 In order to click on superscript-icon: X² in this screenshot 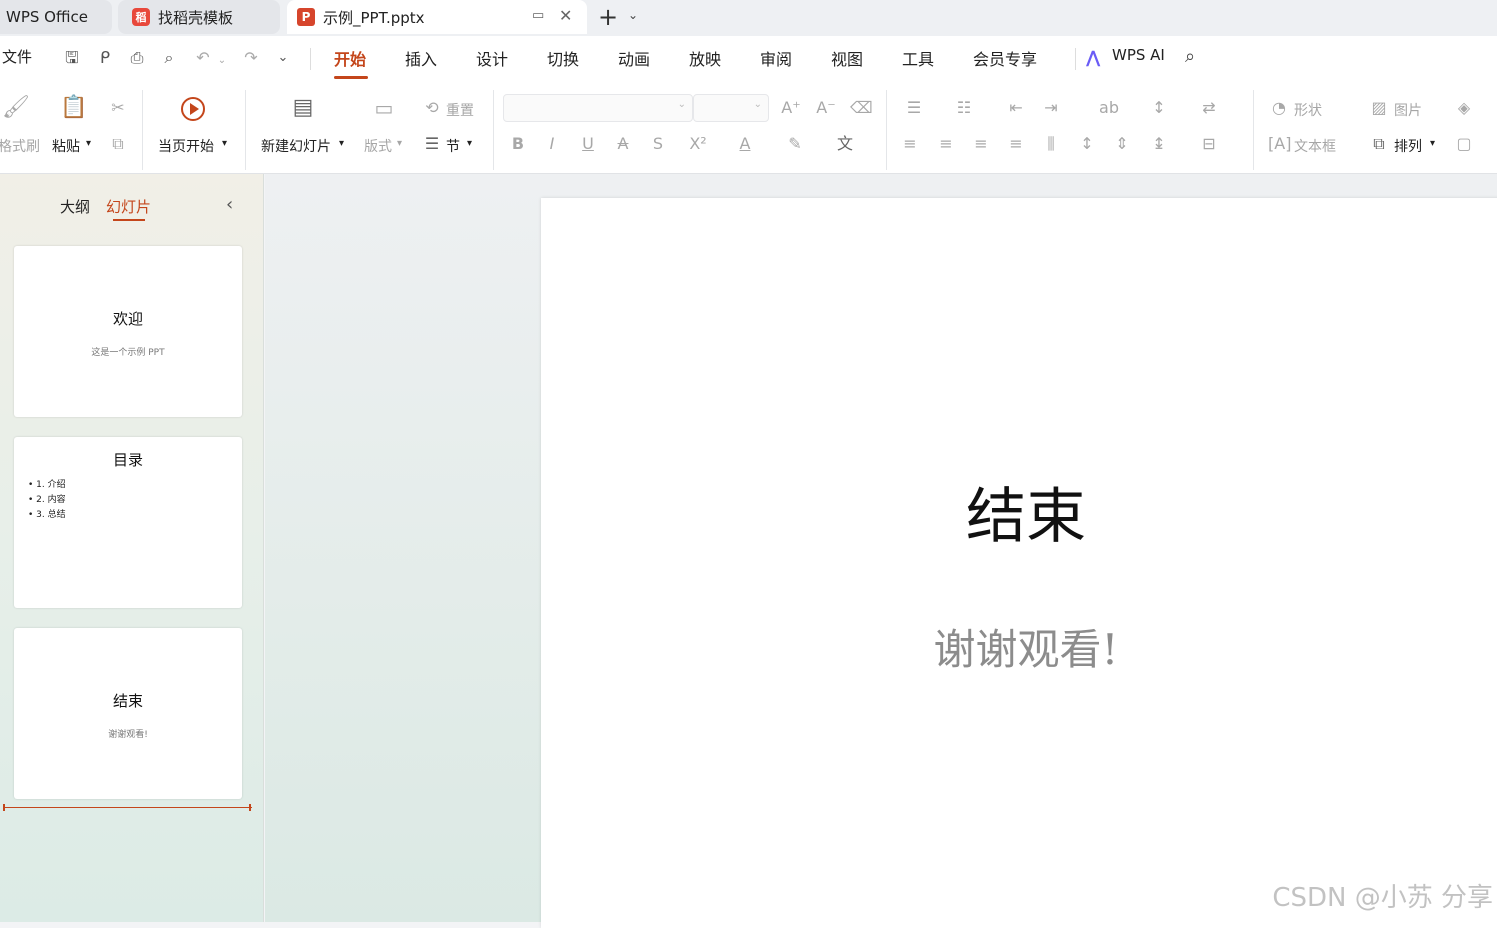, I will do `click(698, 145)`.